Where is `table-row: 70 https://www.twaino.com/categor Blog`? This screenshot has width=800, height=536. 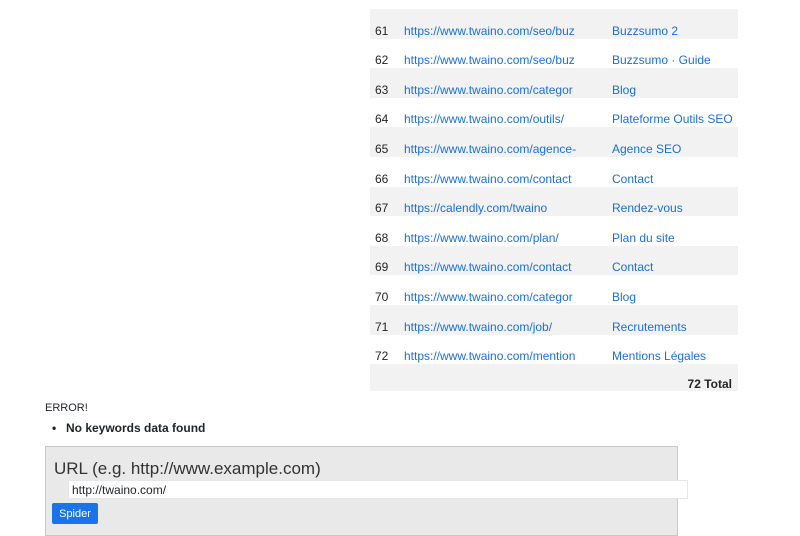
table-row: 70 https://www.twaino.com/categor Blog is located at coordinates (554, 290).